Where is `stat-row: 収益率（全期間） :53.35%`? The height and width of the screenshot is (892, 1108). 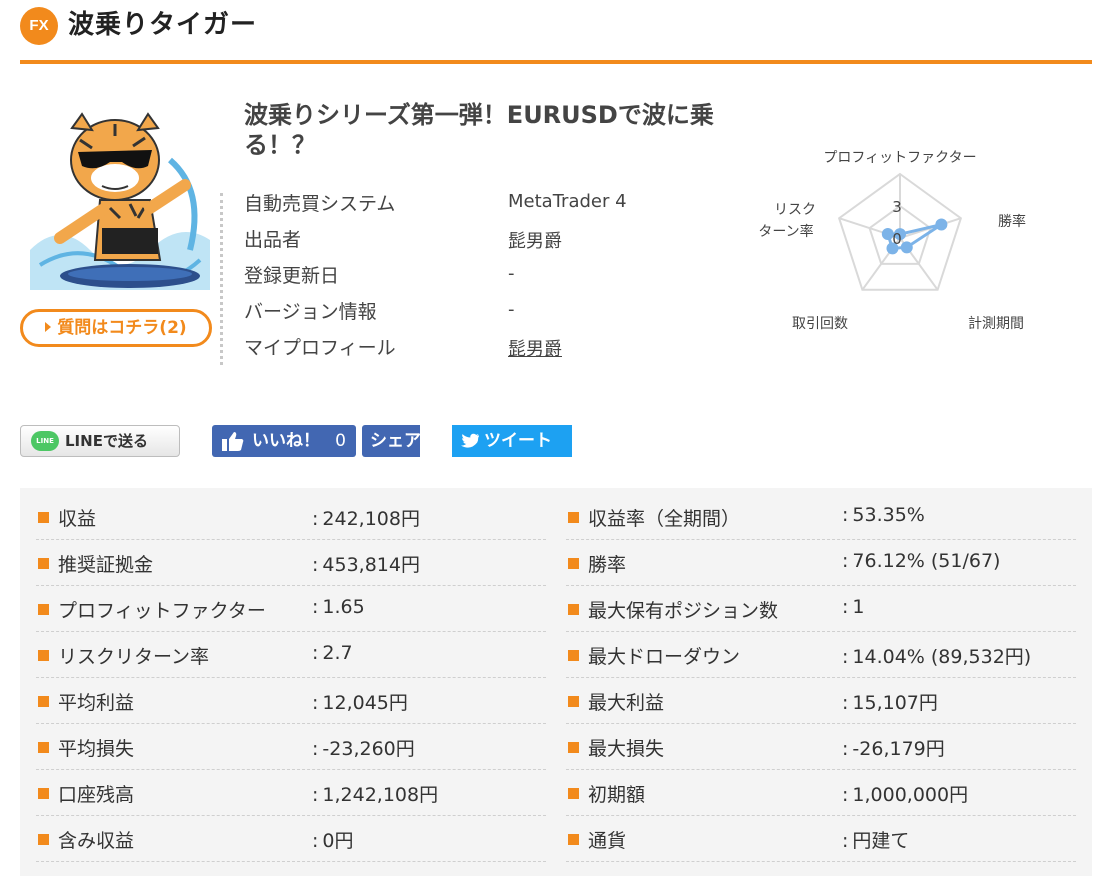
stat-row: 収益率（全期間） :53.35% is located at coordinates (821, 517).